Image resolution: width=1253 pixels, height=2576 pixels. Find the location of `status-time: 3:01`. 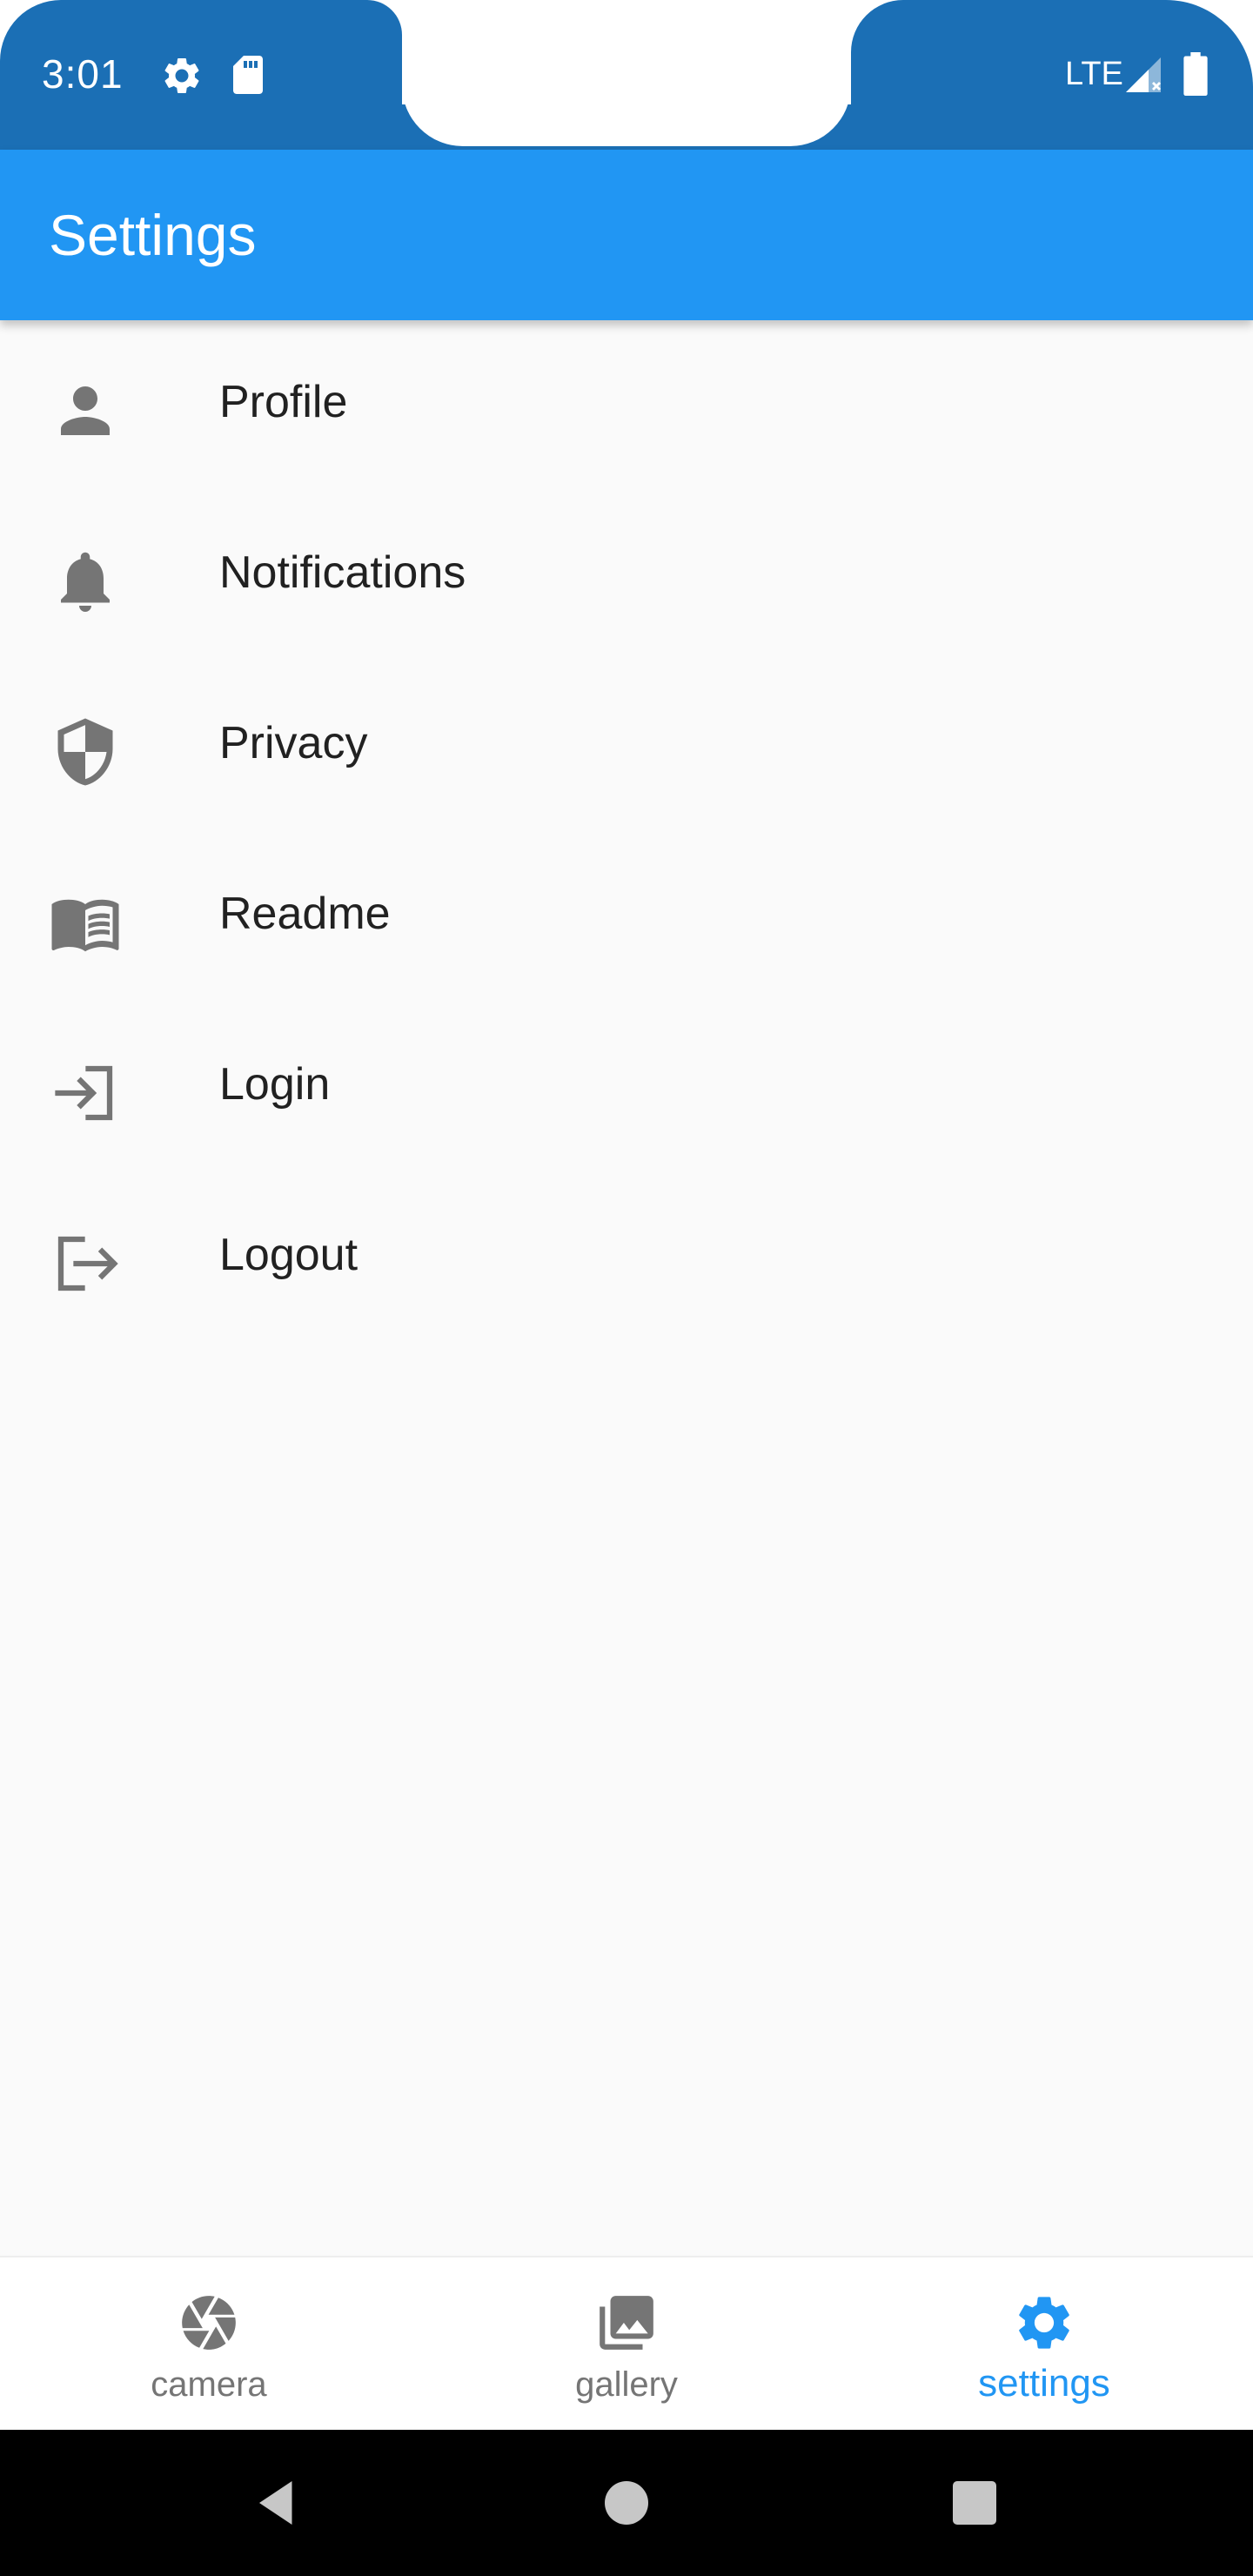

status-time: 3:01 is located at coordinates (83, 74).